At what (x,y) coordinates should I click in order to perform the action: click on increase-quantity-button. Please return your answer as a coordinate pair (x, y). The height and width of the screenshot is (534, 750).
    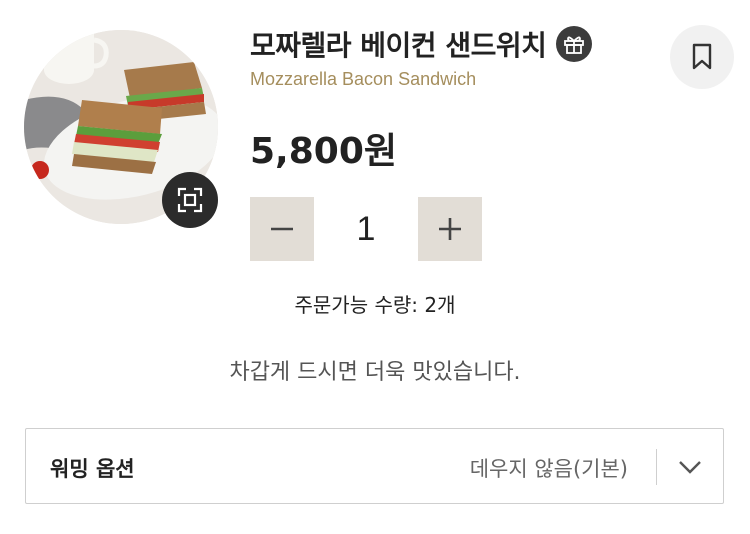
    Looking at the image, I should click on (450, 229).